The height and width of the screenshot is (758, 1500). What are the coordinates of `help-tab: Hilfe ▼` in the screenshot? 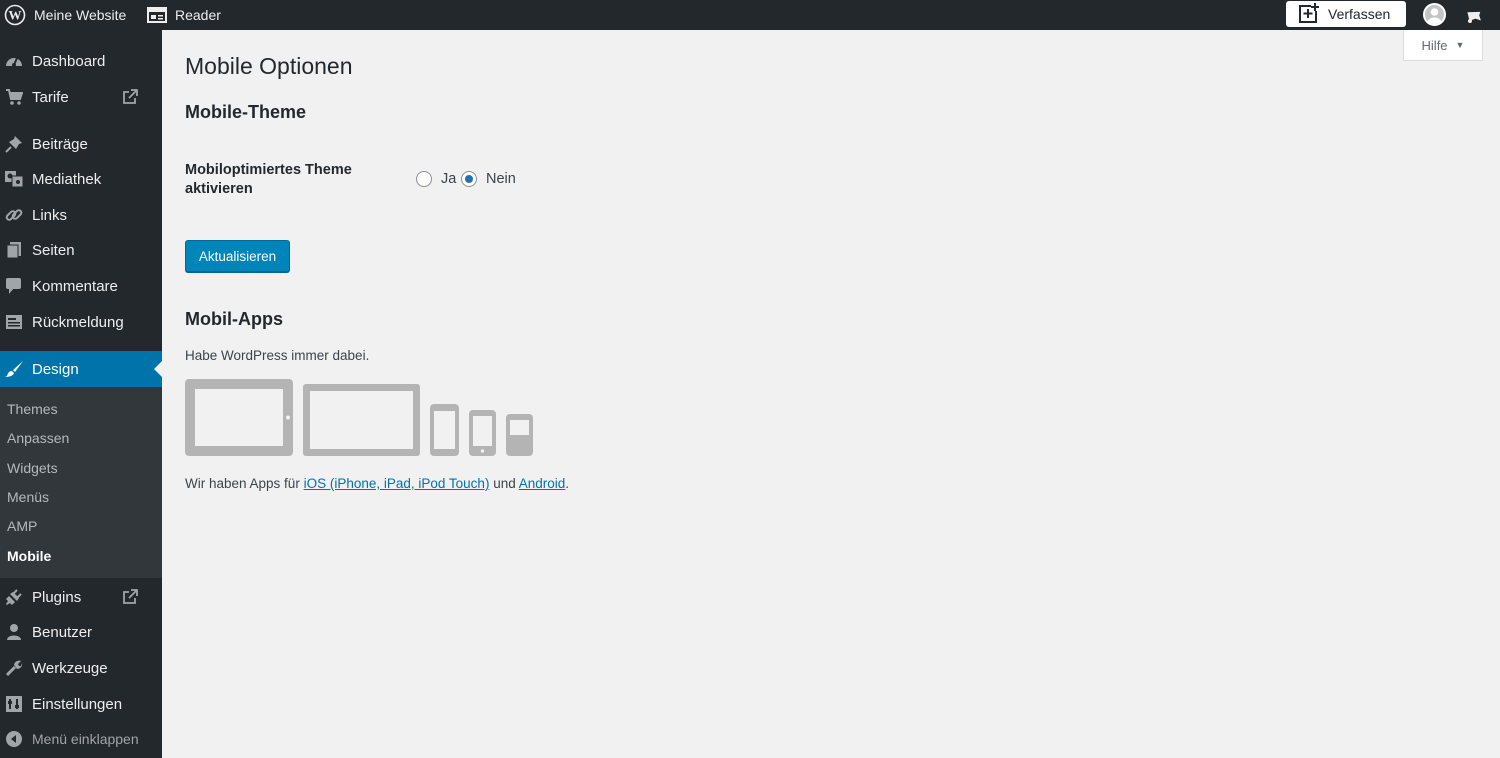 It's located at (1443, 45).